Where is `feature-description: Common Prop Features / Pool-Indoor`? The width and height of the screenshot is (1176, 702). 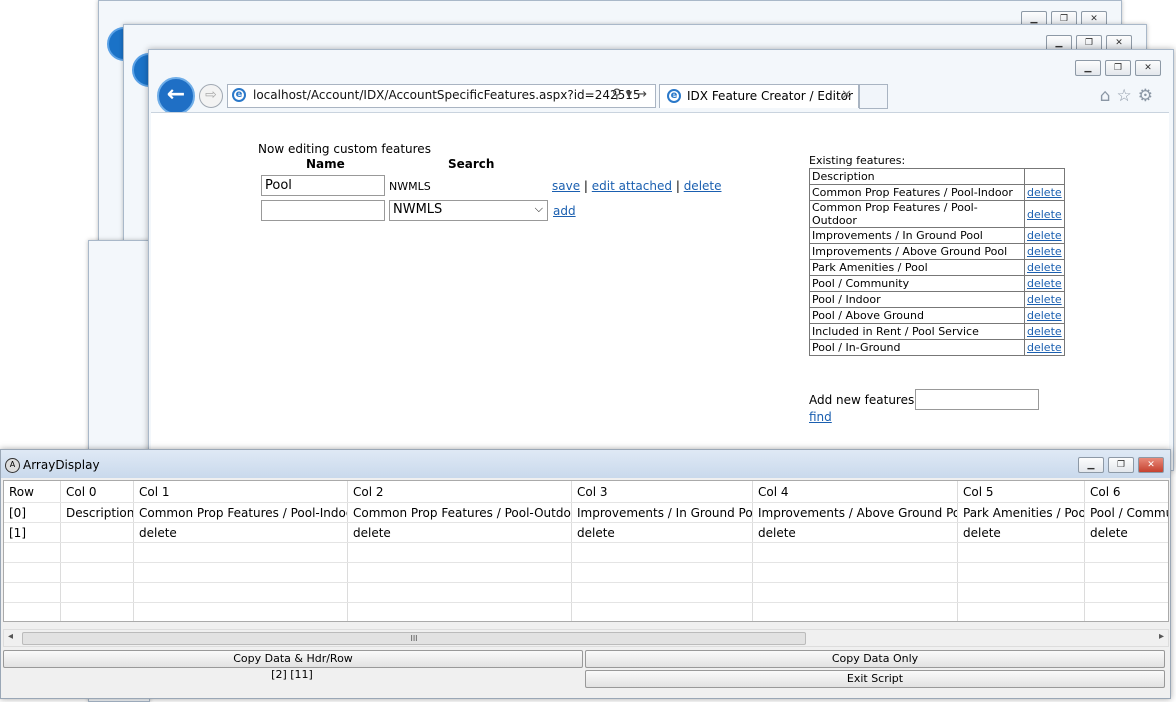
feature-description: Common Prop Features / Pool-Indoor is located at coordinates (917, 192).